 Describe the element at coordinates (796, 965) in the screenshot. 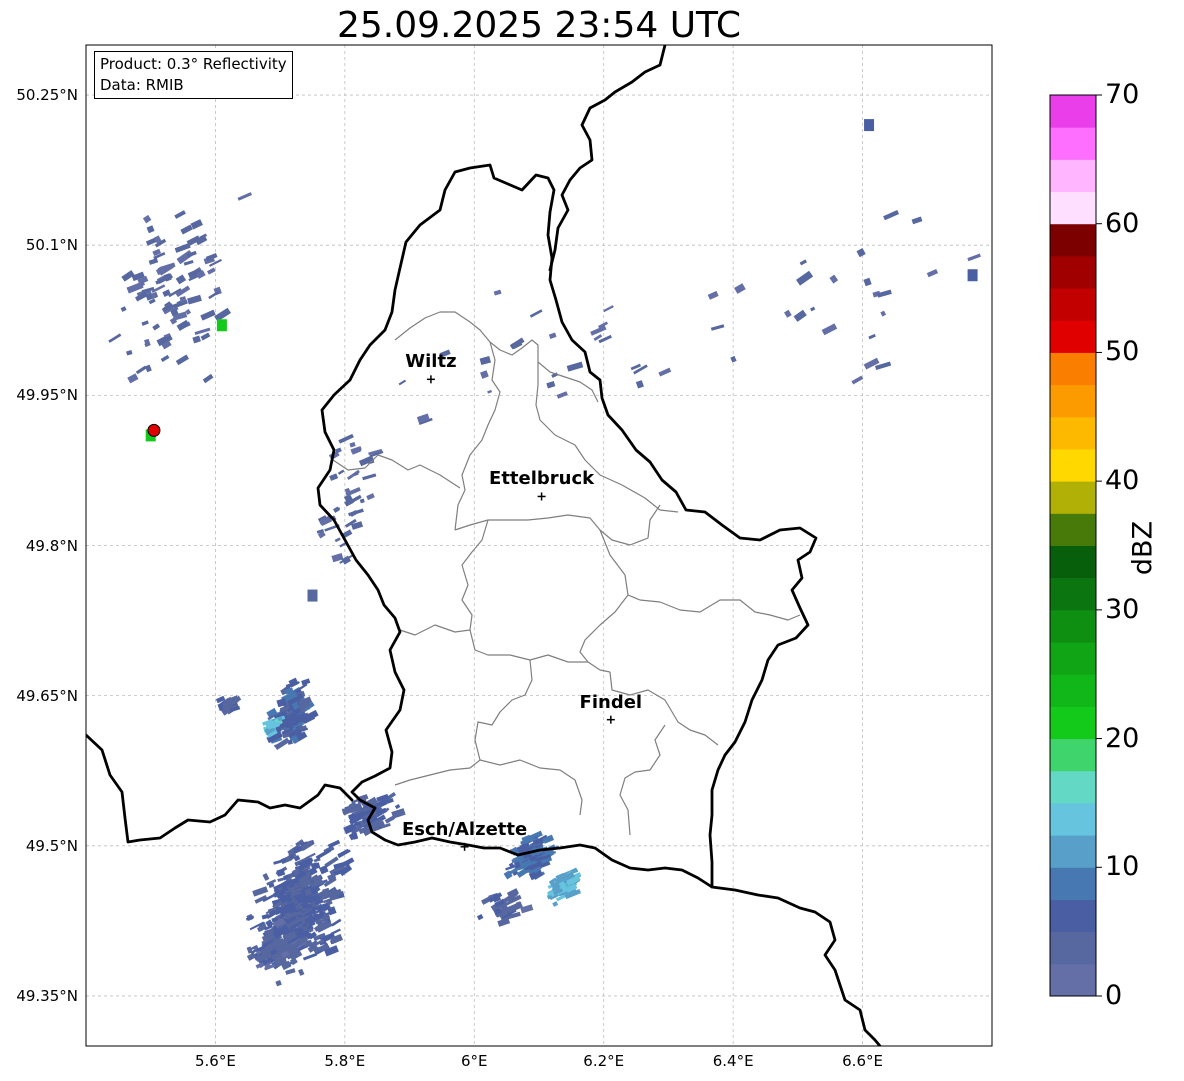

I see `country-border-france-germany` at that location.